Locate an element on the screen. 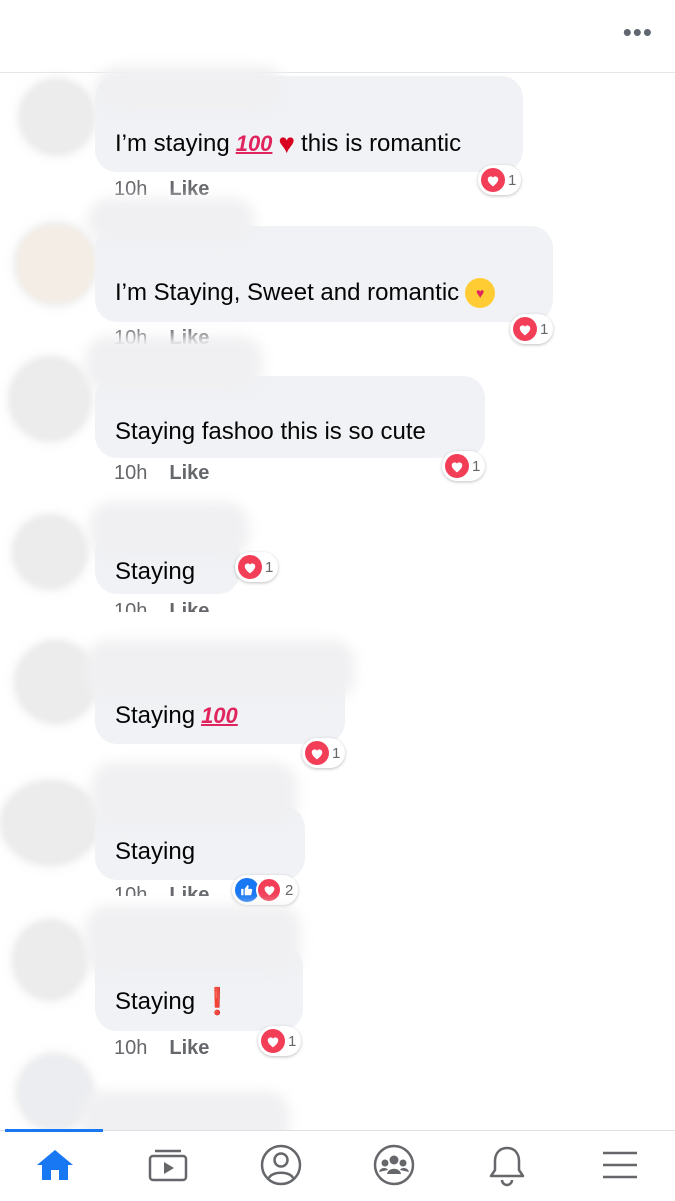 This screenshot has width=675, height=1201. comment-text: Staying ❗ is located at coordinates (174, 1001).